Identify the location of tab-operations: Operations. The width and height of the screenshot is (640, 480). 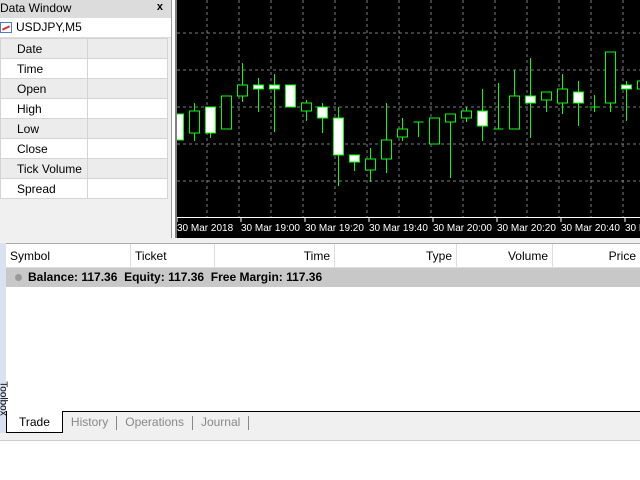
(154, 422).